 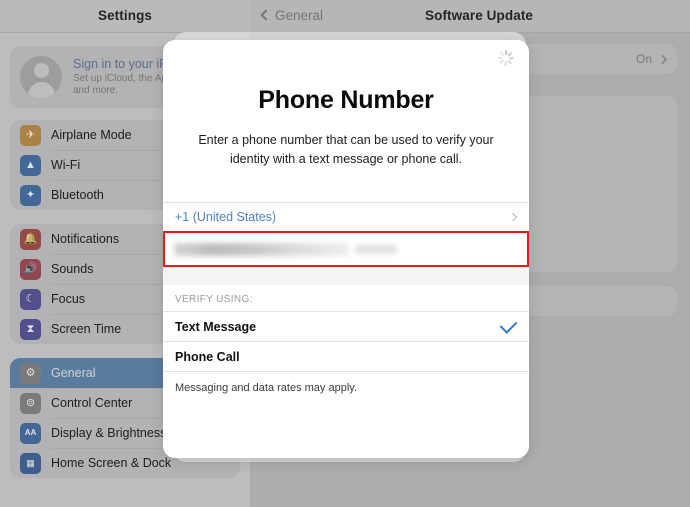 I want to click on page-title: Software Update, so click(x=479, y=15).